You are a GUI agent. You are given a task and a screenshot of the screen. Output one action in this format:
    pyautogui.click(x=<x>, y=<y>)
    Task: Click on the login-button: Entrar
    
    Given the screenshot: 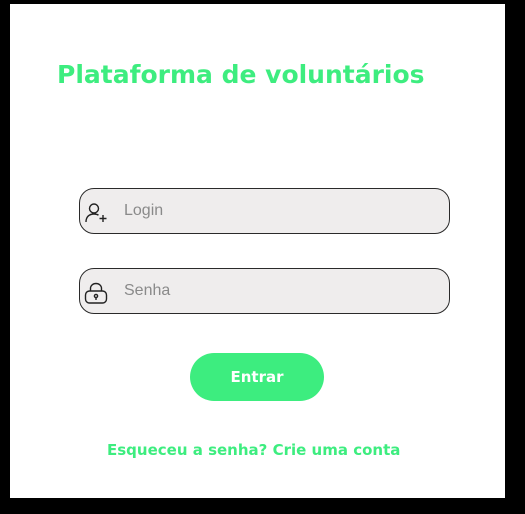 What is the action you would take?
    pyautogui.click(x=257, y=377)
    